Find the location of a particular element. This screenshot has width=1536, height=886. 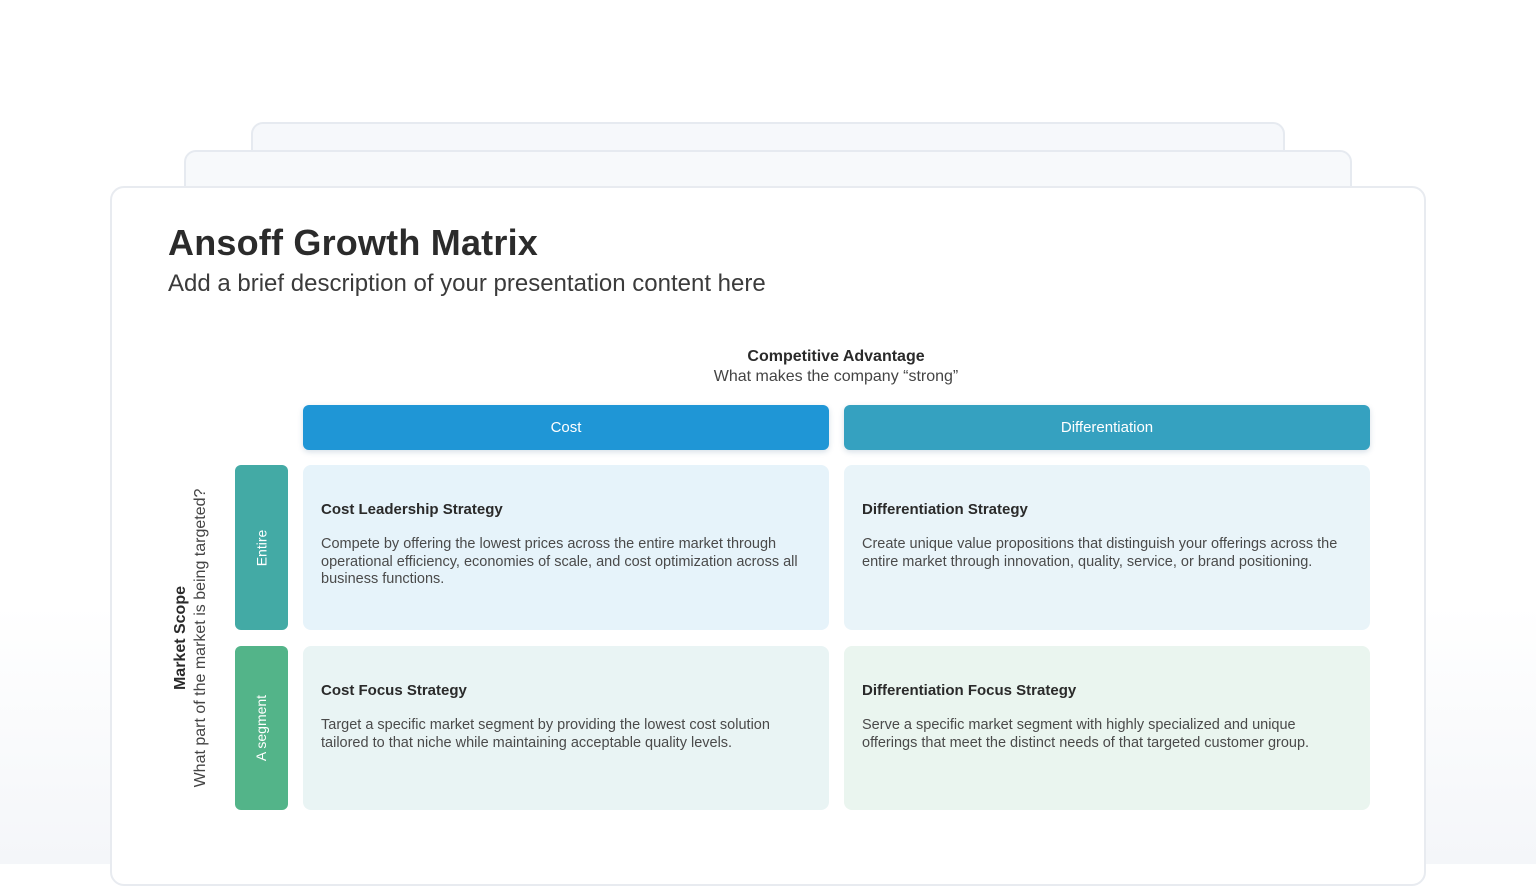

cell-title: Cost Leadership Strategy is located at coordinates (412, 509).